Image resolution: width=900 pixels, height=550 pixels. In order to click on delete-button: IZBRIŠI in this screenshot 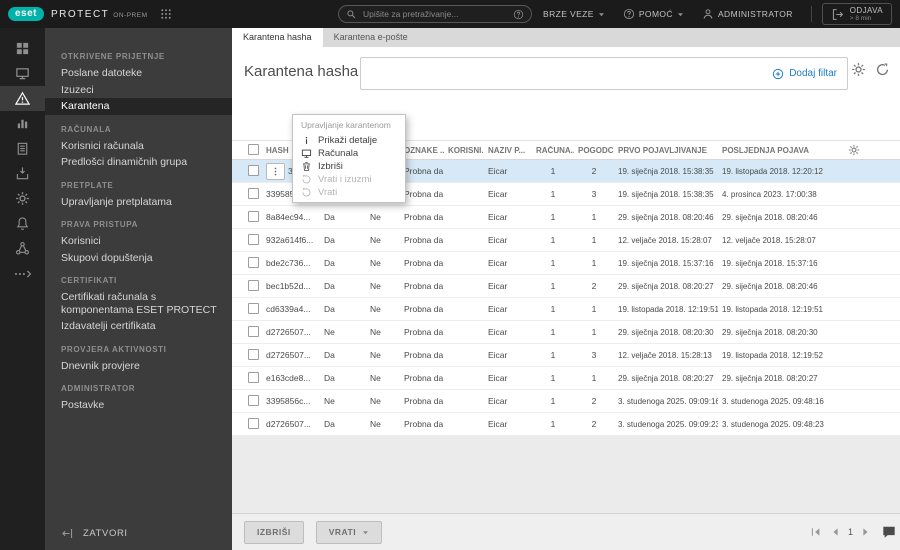, I will do `click(274, 532)`.